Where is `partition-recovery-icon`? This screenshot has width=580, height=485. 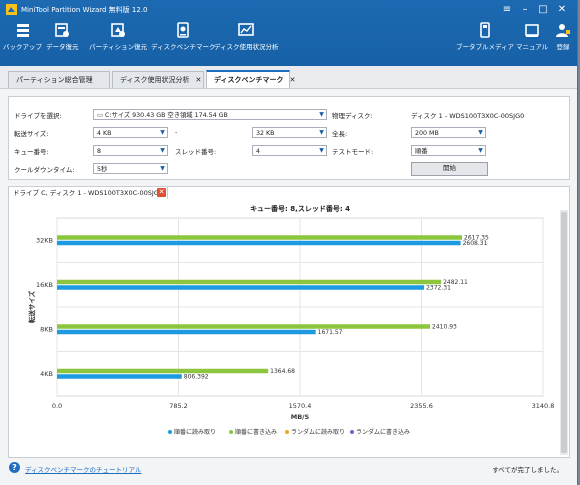 partition-recovery-icon is located at coordinates (118, 30).